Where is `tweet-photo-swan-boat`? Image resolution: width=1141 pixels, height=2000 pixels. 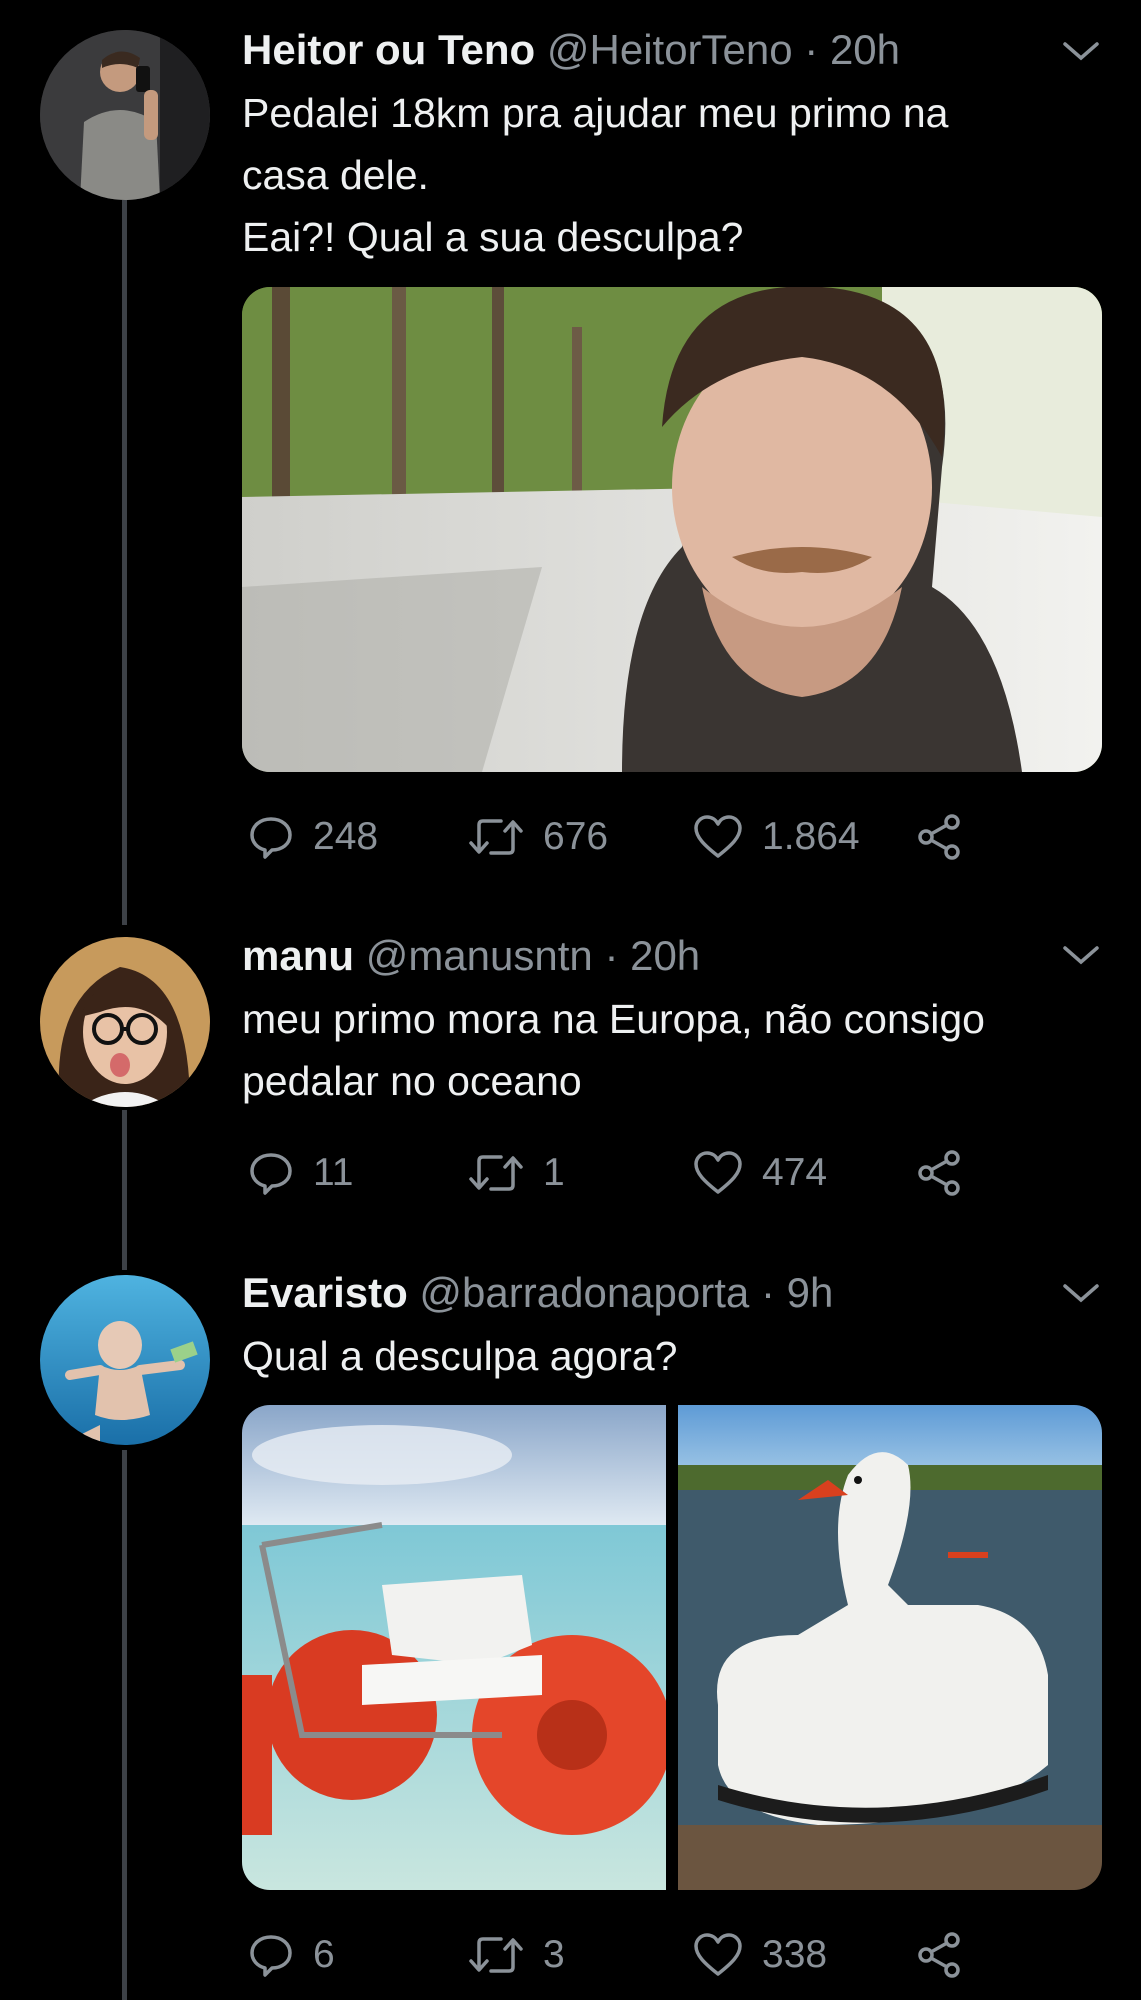
tweet-photo-swan-boat is located at coordinates (890, 1647).